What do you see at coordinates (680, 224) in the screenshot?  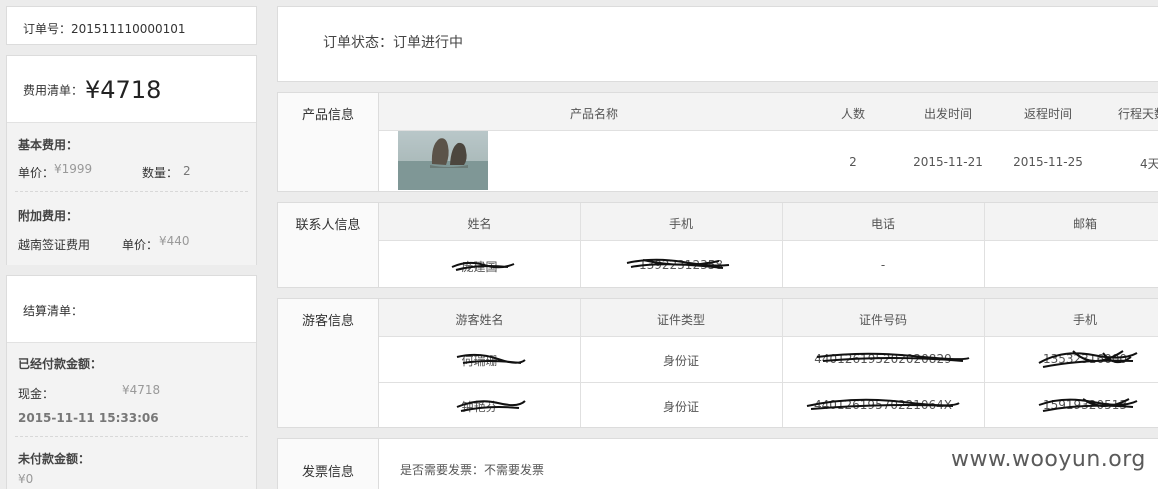 I see `col-mobile: 手机` at bounding box center [680, 224].